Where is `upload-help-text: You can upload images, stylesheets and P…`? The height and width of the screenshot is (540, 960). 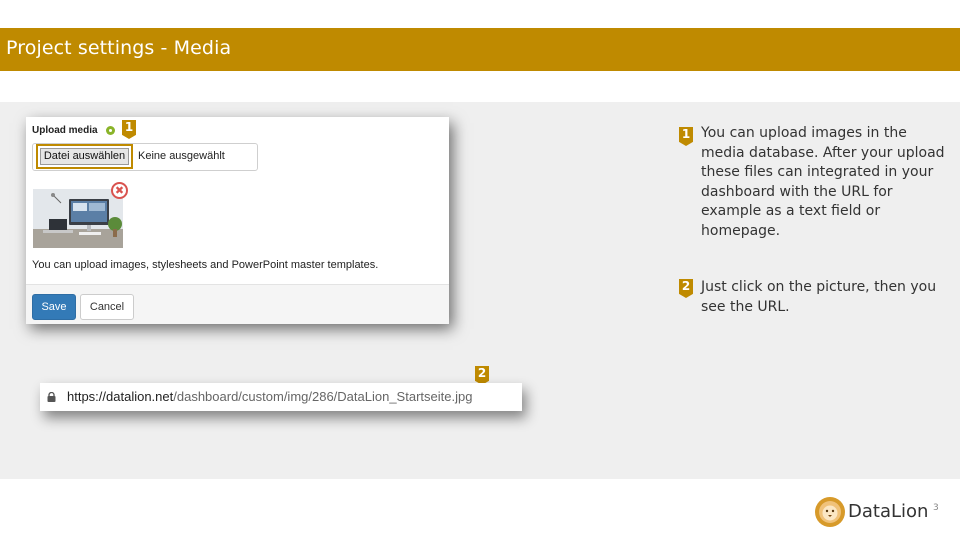
upload-help-text: You can upload images, stylesheets and P… is located at coordinates (205, 265).